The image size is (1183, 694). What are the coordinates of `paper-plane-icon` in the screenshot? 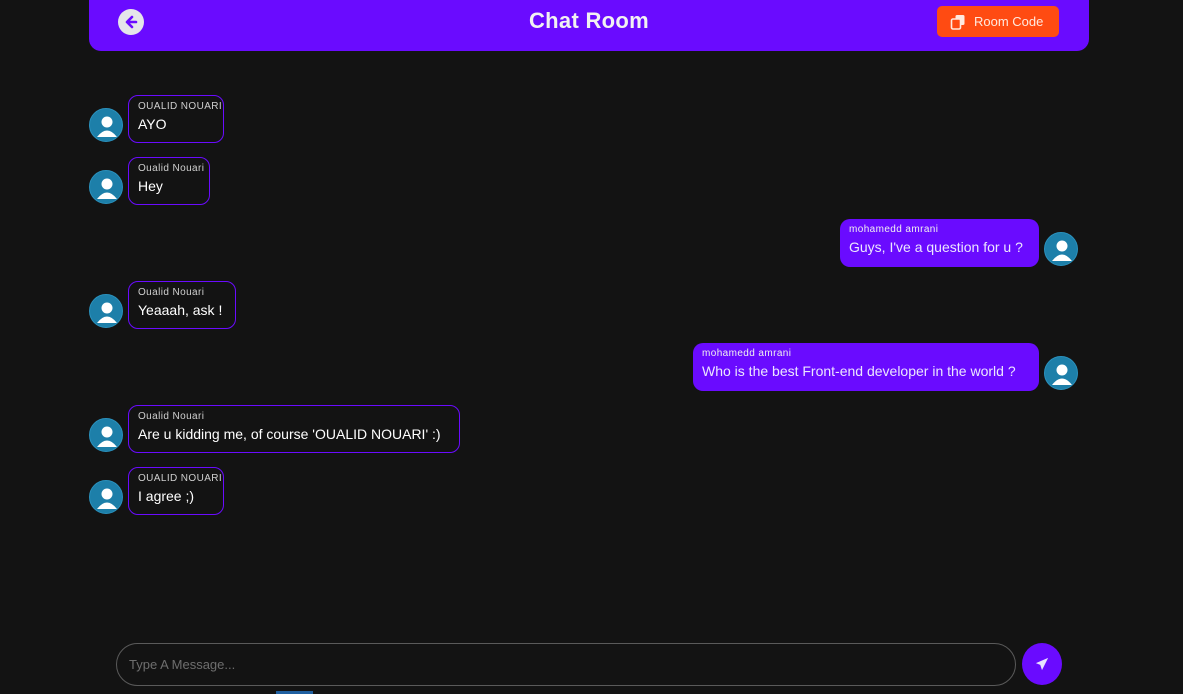 It's located at (1042, 664).